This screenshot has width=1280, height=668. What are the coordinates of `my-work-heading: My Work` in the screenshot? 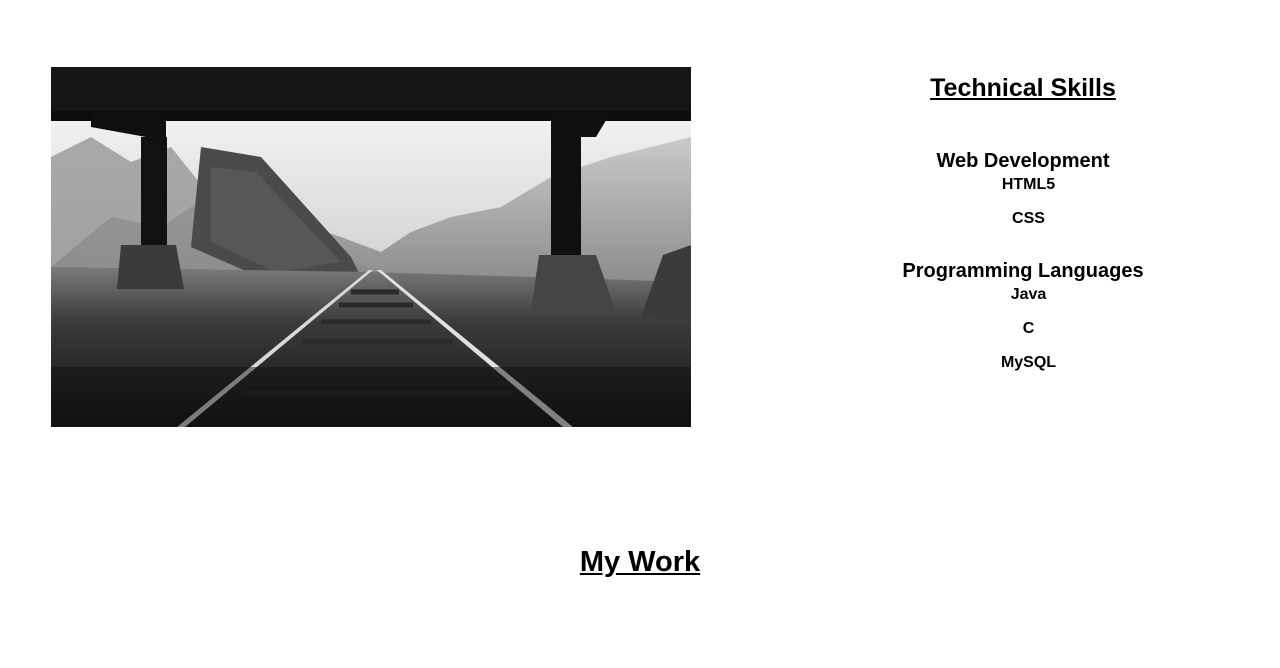 It's located at (640, 562).